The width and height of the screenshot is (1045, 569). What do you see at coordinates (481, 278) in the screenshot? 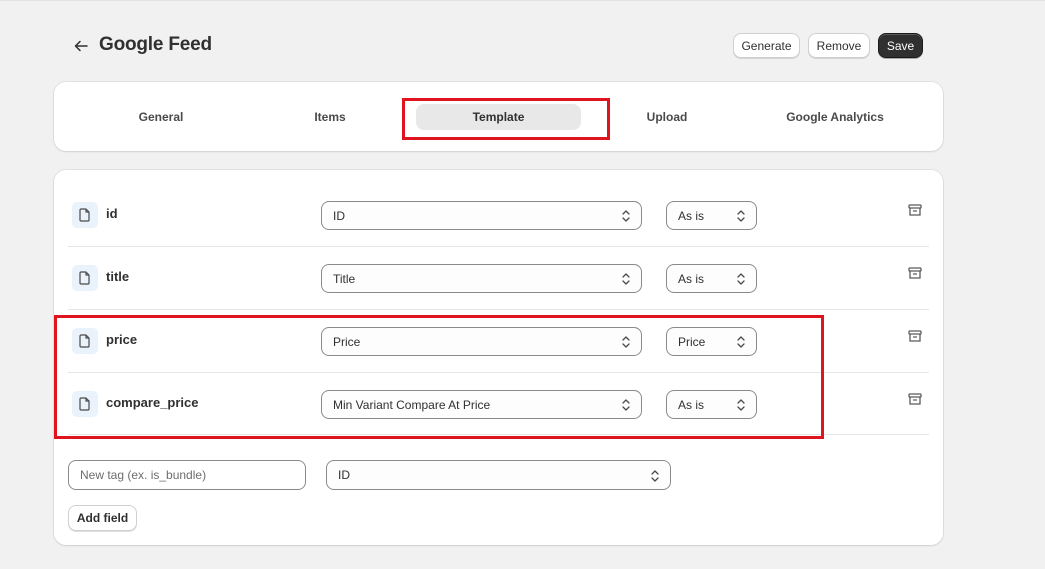
I see `source-select: Title` at bounding box center [481, 278].